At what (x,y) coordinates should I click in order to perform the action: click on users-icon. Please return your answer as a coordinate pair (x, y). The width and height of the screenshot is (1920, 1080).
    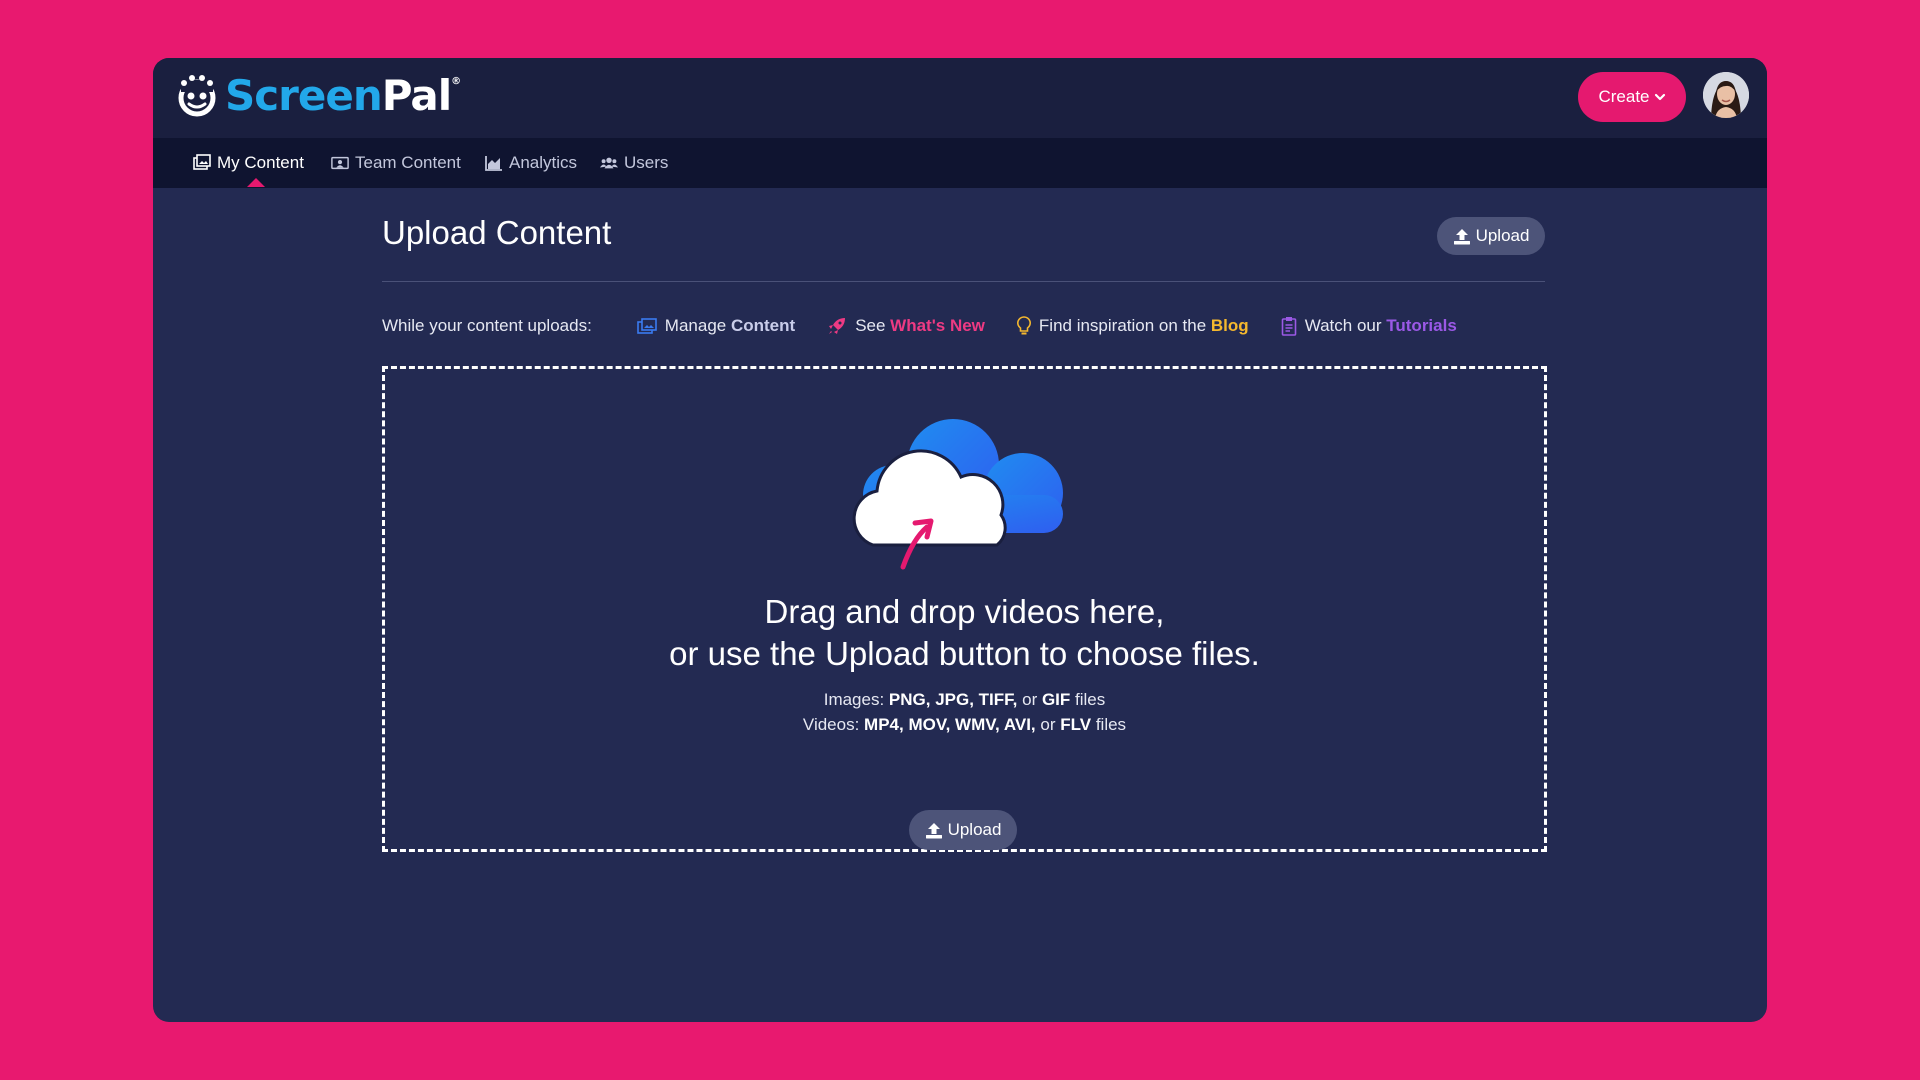
    Looking at the image, I should click on (609, 163).